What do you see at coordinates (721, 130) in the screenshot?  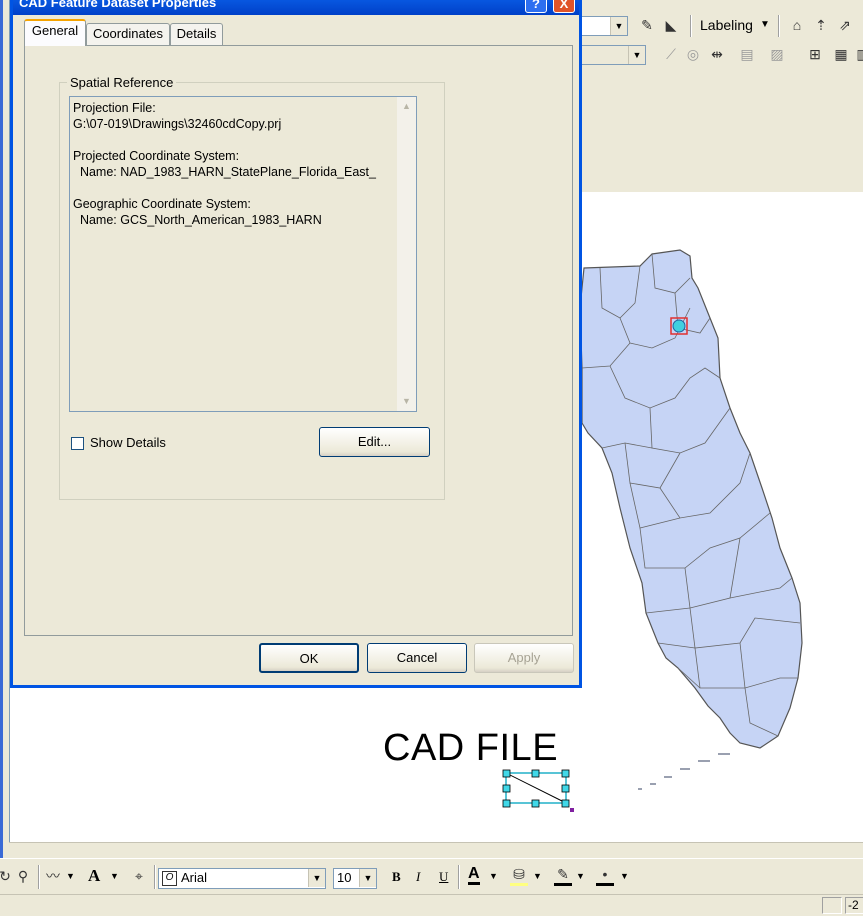 I see `map-frame-strip` at bounding box center [721, 130].